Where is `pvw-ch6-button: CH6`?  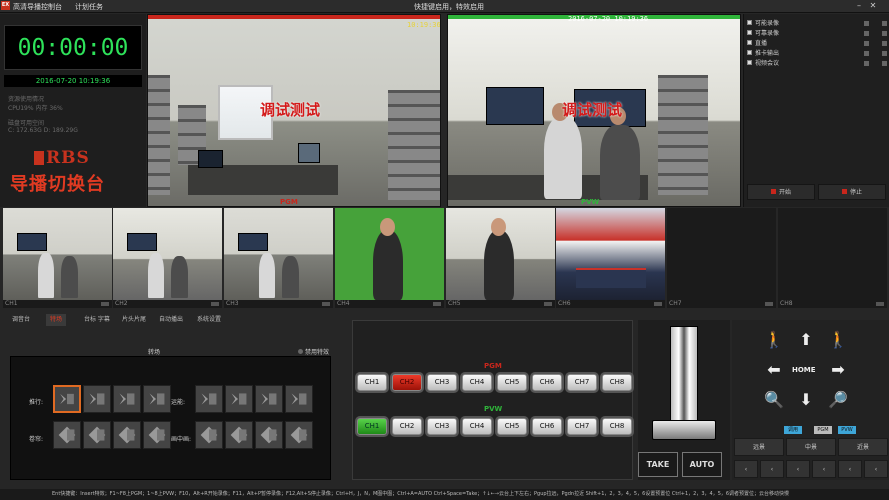
pvw-ch6-button: CH6 is located at coordinates (547, 426).